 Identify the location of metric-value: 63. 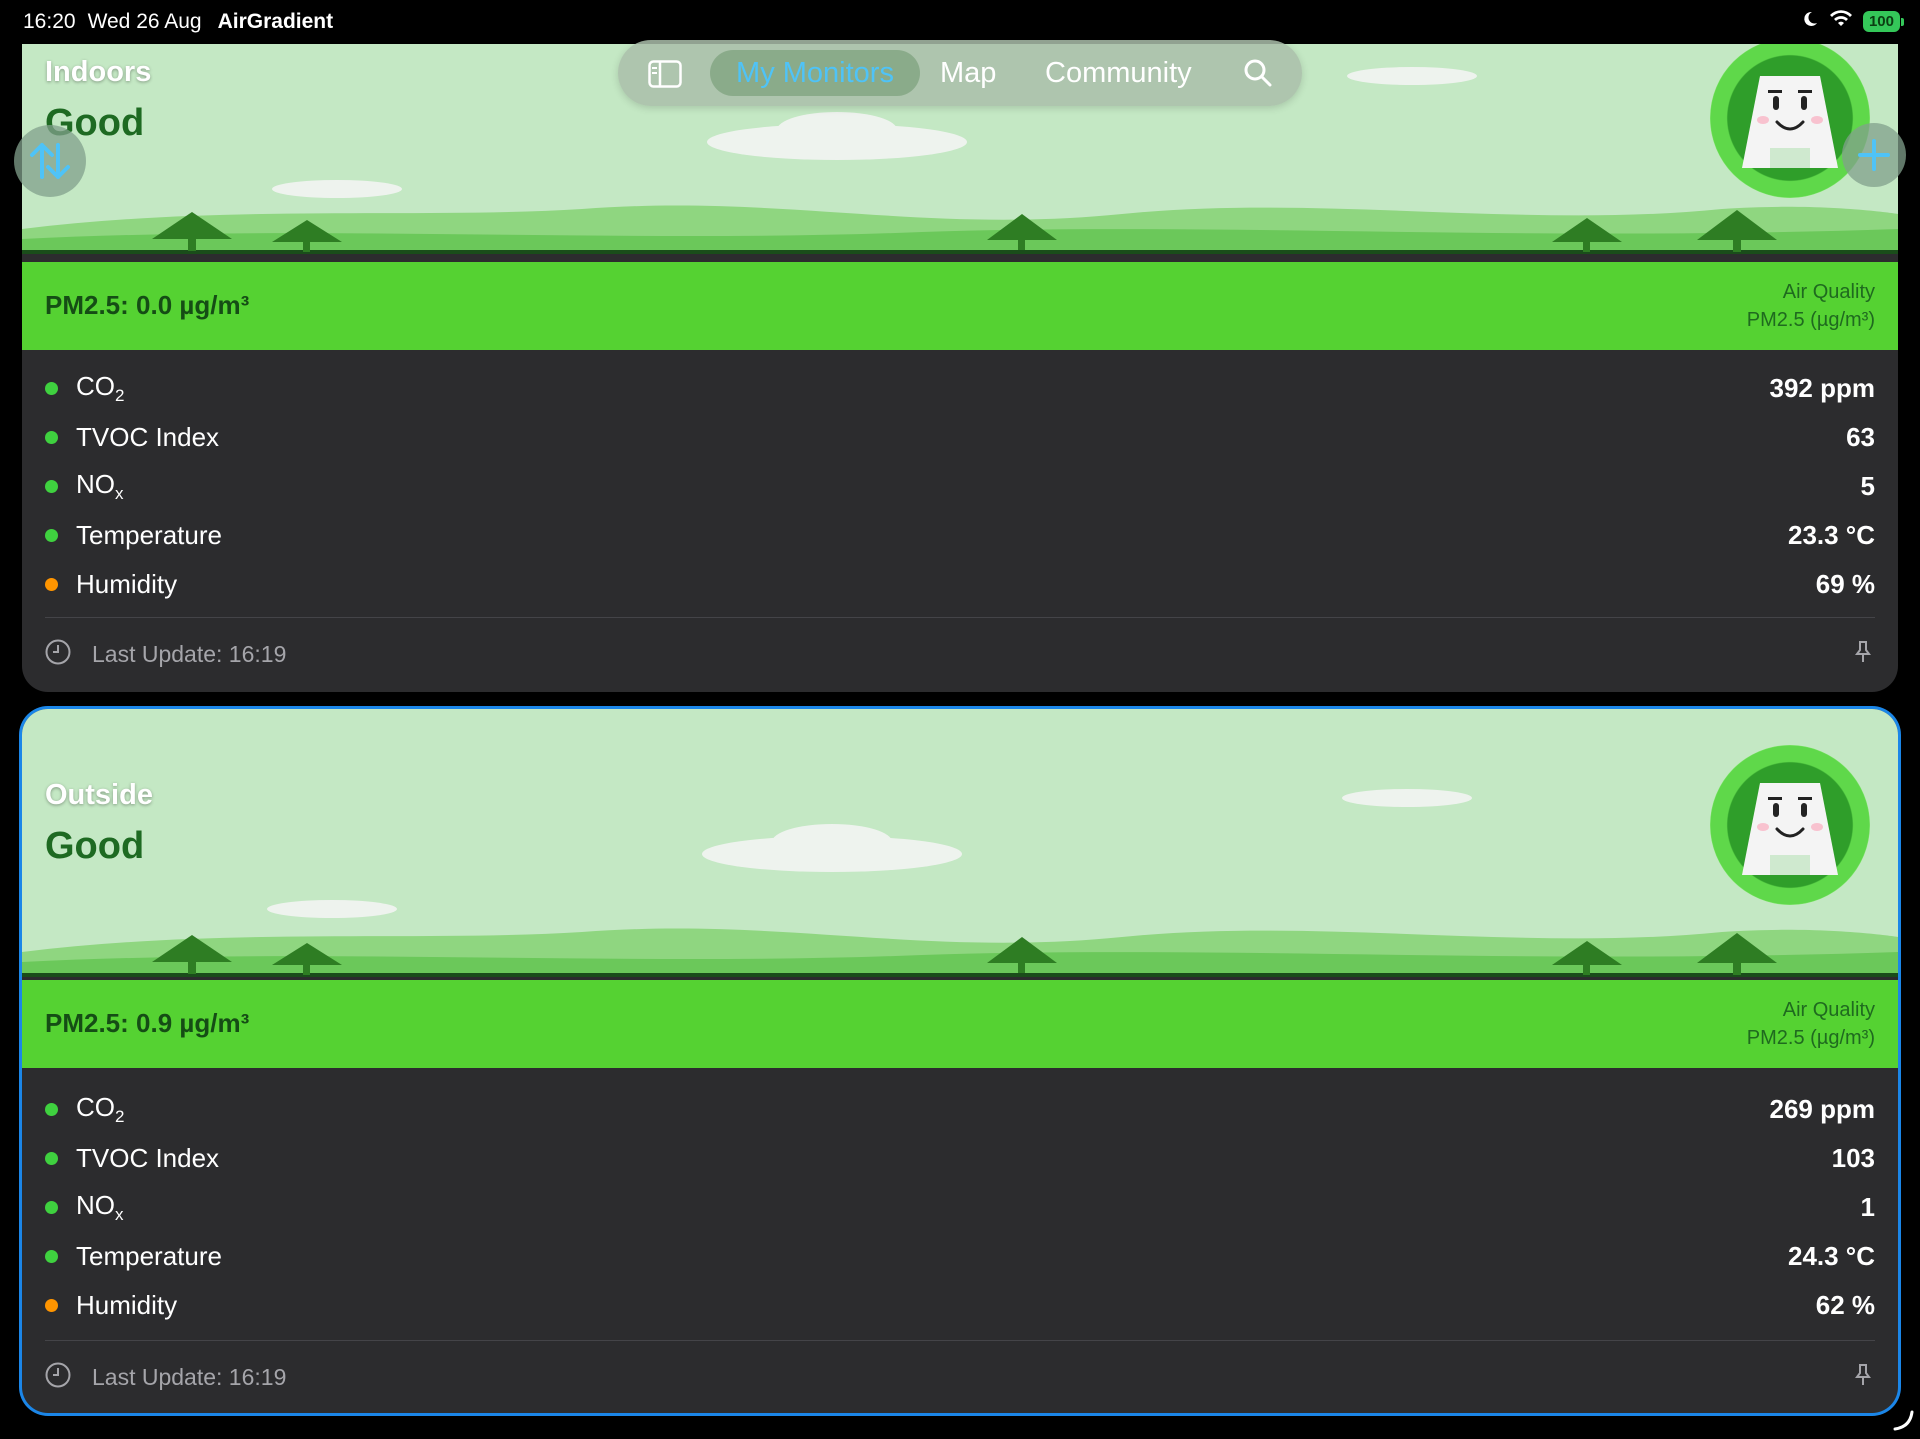
(1860, 437).